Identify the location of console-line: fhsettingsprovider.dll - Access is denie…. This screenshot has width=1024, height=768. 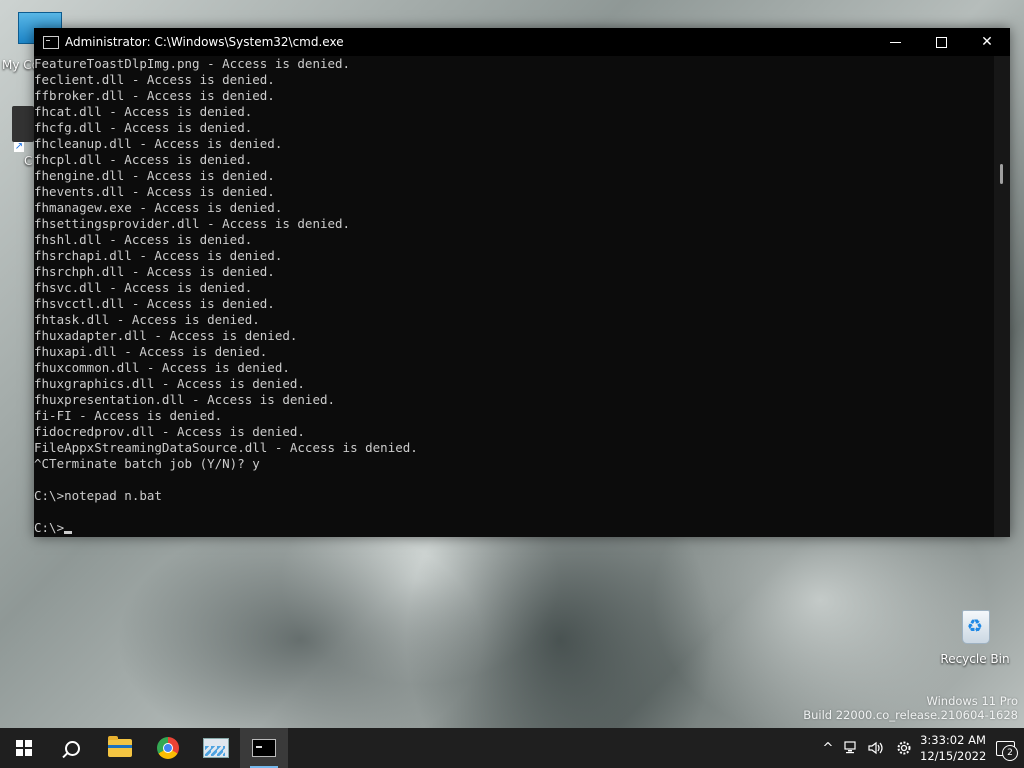
(192, 223).